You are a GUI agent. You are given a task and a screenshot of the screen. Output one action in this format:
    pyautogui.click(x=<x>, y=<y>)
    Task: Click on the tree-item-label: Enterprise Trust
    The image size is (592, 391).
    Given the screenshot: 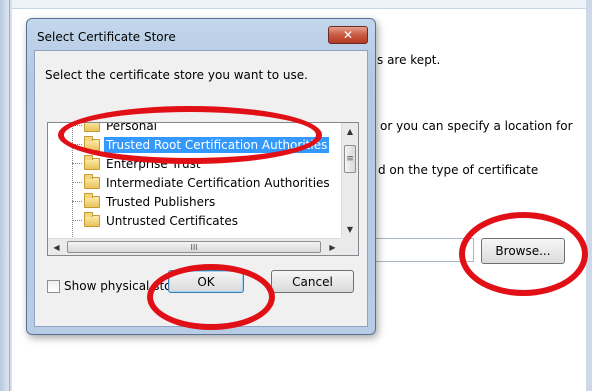 What is the action you would take?
    pyautogui.click(x=153, y=163)
    